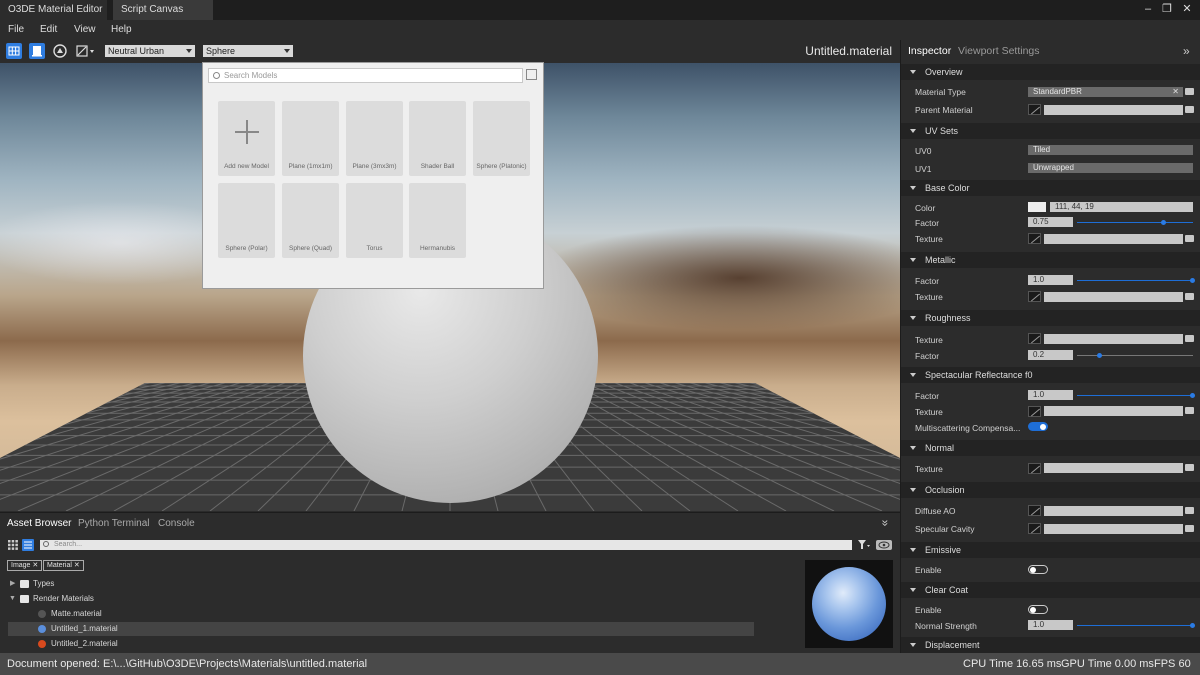 The image size is (1200, 675). What do you see at coordinates (85, 51) in the screenshot?
I see `tonemap-icon` at bounding box center [85, 51].